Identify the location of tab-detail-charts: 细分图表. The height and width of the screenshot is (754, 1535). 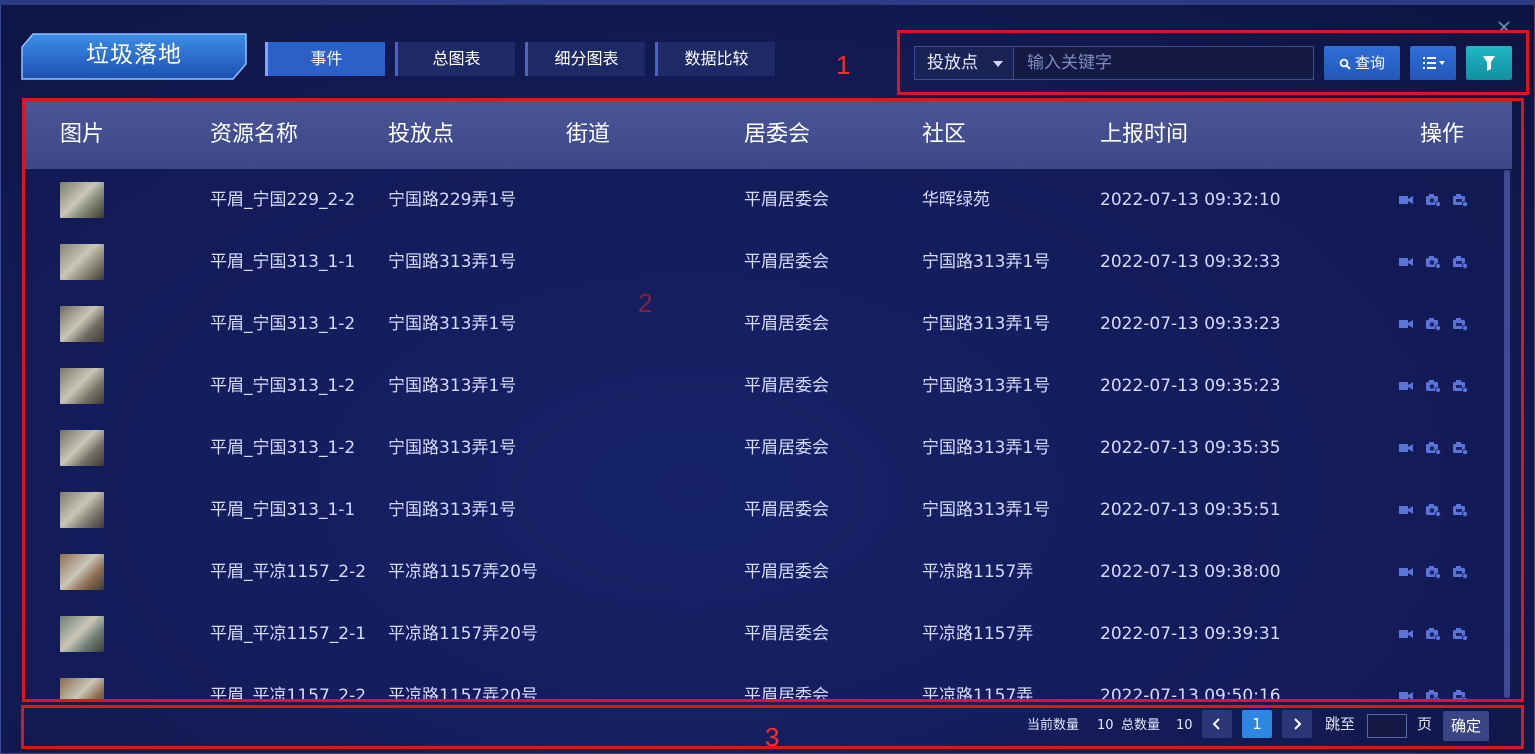
(585, 59).